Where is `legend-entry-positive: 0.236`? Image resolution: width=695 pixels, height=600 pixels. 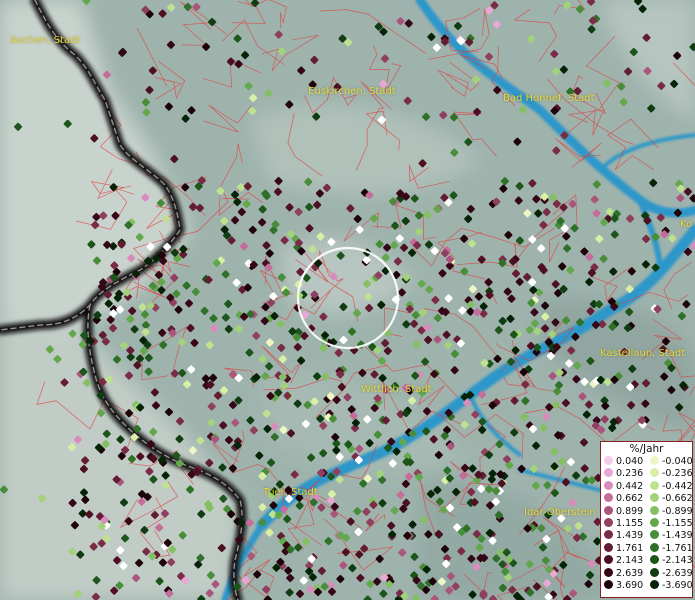 legend-entry-positive: 0.236 is located at coordinates (623, 474).